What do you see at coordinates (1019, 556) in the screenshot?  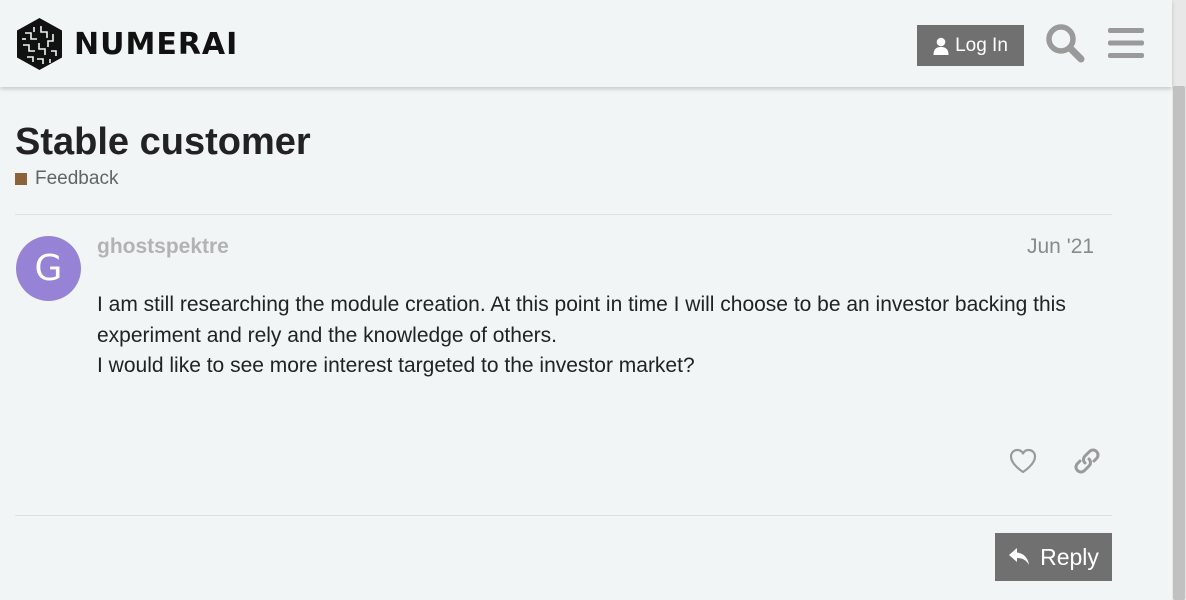 I see `reply-icon` at bounding box center [1019, 556].